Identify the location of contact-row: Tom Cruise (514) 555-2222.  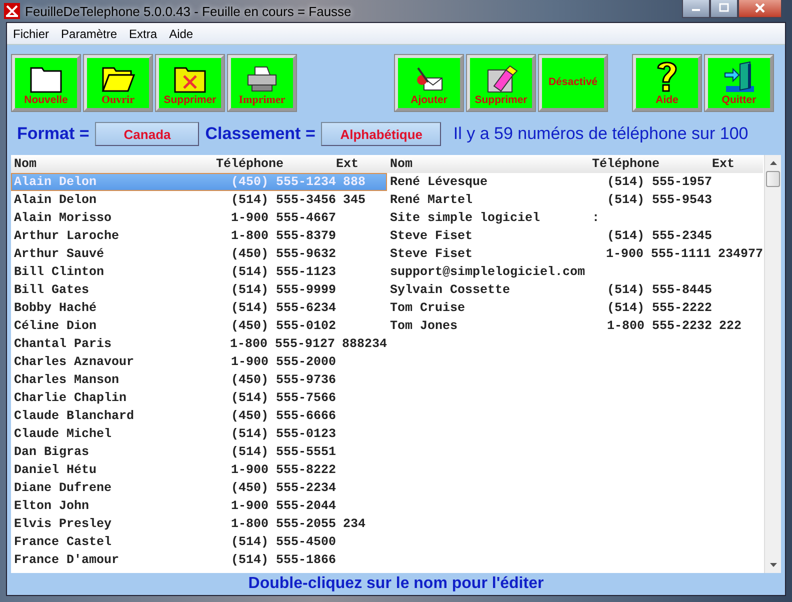
(575, 308).